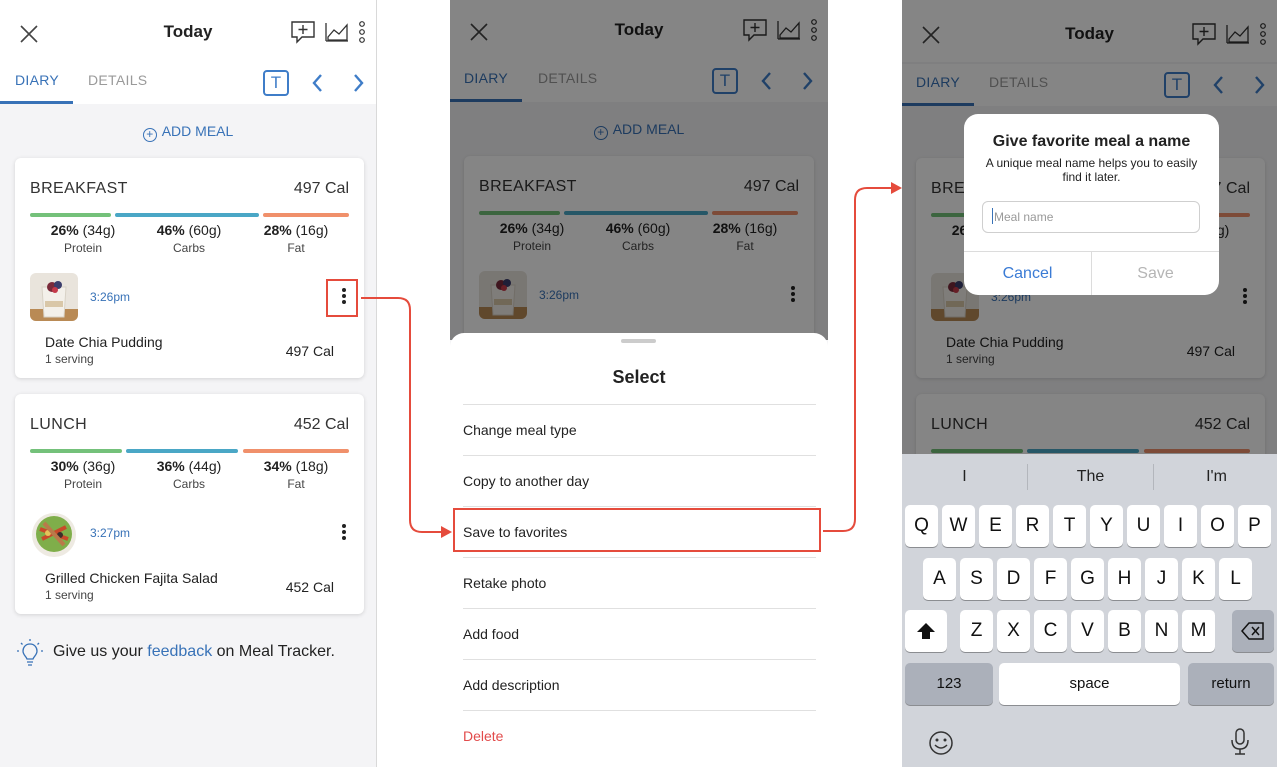 This screenshot has width=1277, height=767. What do you see at coordinates (858, 359) in the screenshot?
I see `arrow-to-dialog` at bounding box center [858, 359].